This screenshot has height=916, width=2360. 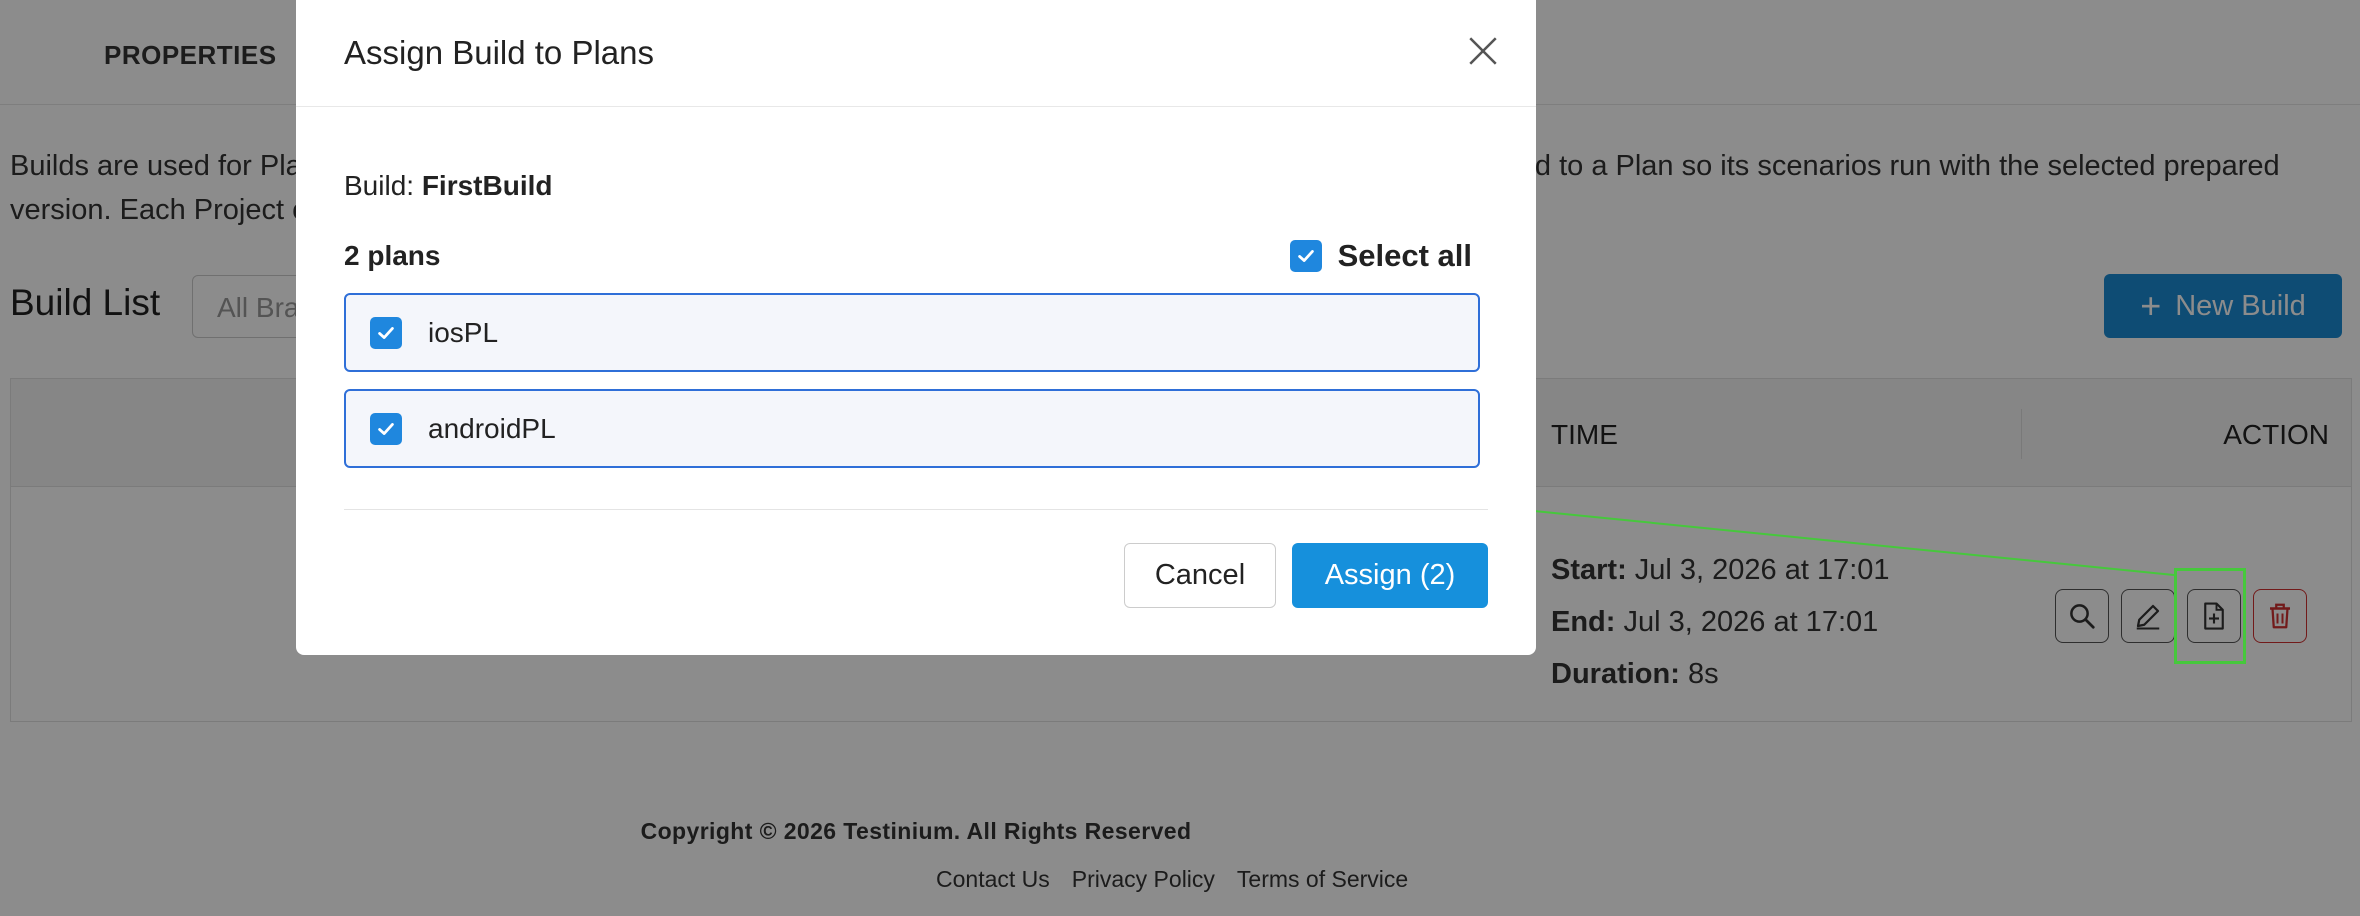 What do you see at coordinates (392, 255) in the screenshot?
I see `plans-count: 2 plans` at bounding box center [392, 255].